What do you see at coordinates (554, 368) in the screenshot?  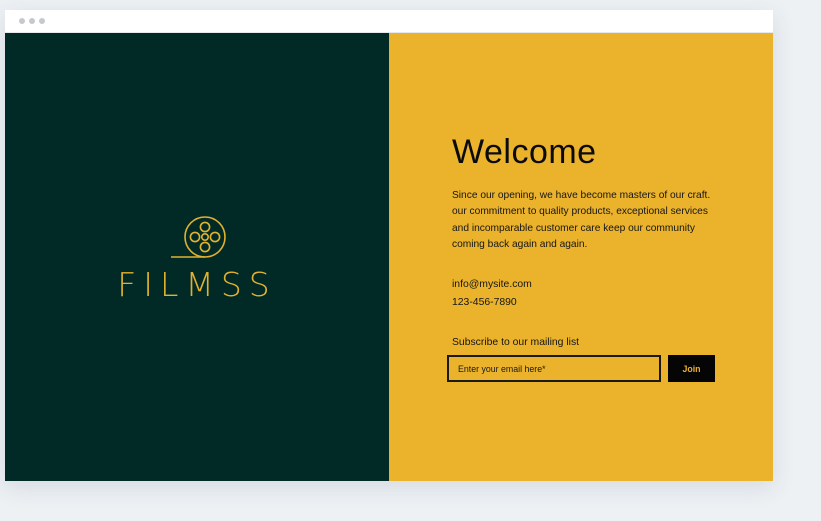 I see `subscribe-email-input` at bounding box center [554, 368].